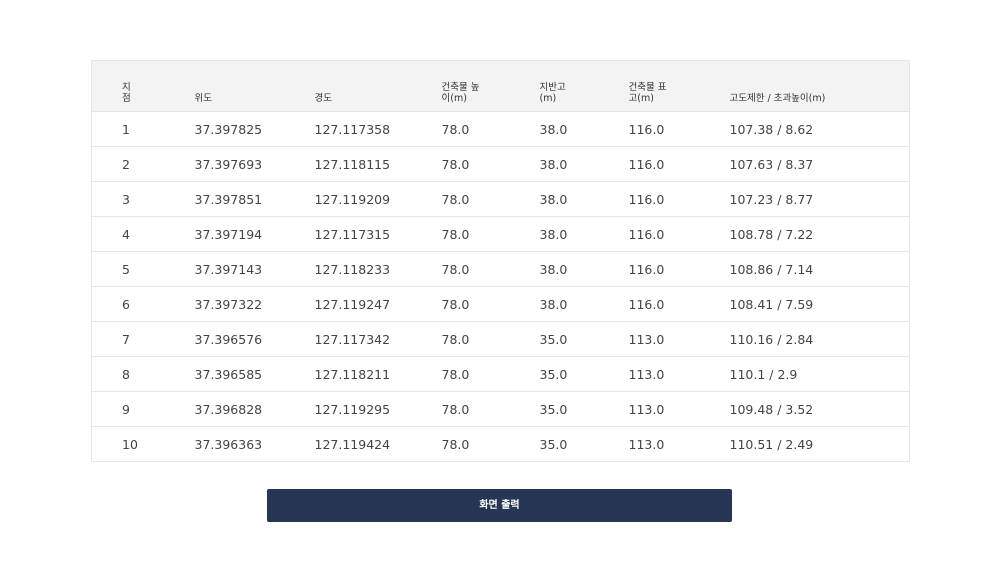  Describe the element at coordinates (143, 86) in the screenshot. I see `column-header-point: 지 점` at that location.